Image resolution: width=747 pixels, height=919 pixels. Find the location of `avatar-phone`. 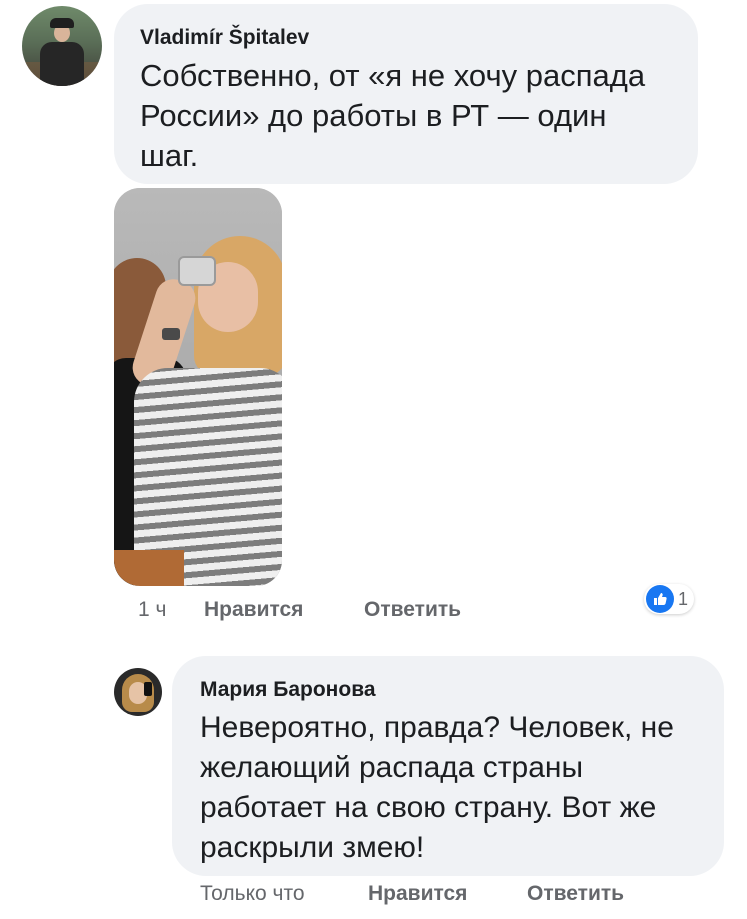

avatar-phone is located at coordinates (148, 689).